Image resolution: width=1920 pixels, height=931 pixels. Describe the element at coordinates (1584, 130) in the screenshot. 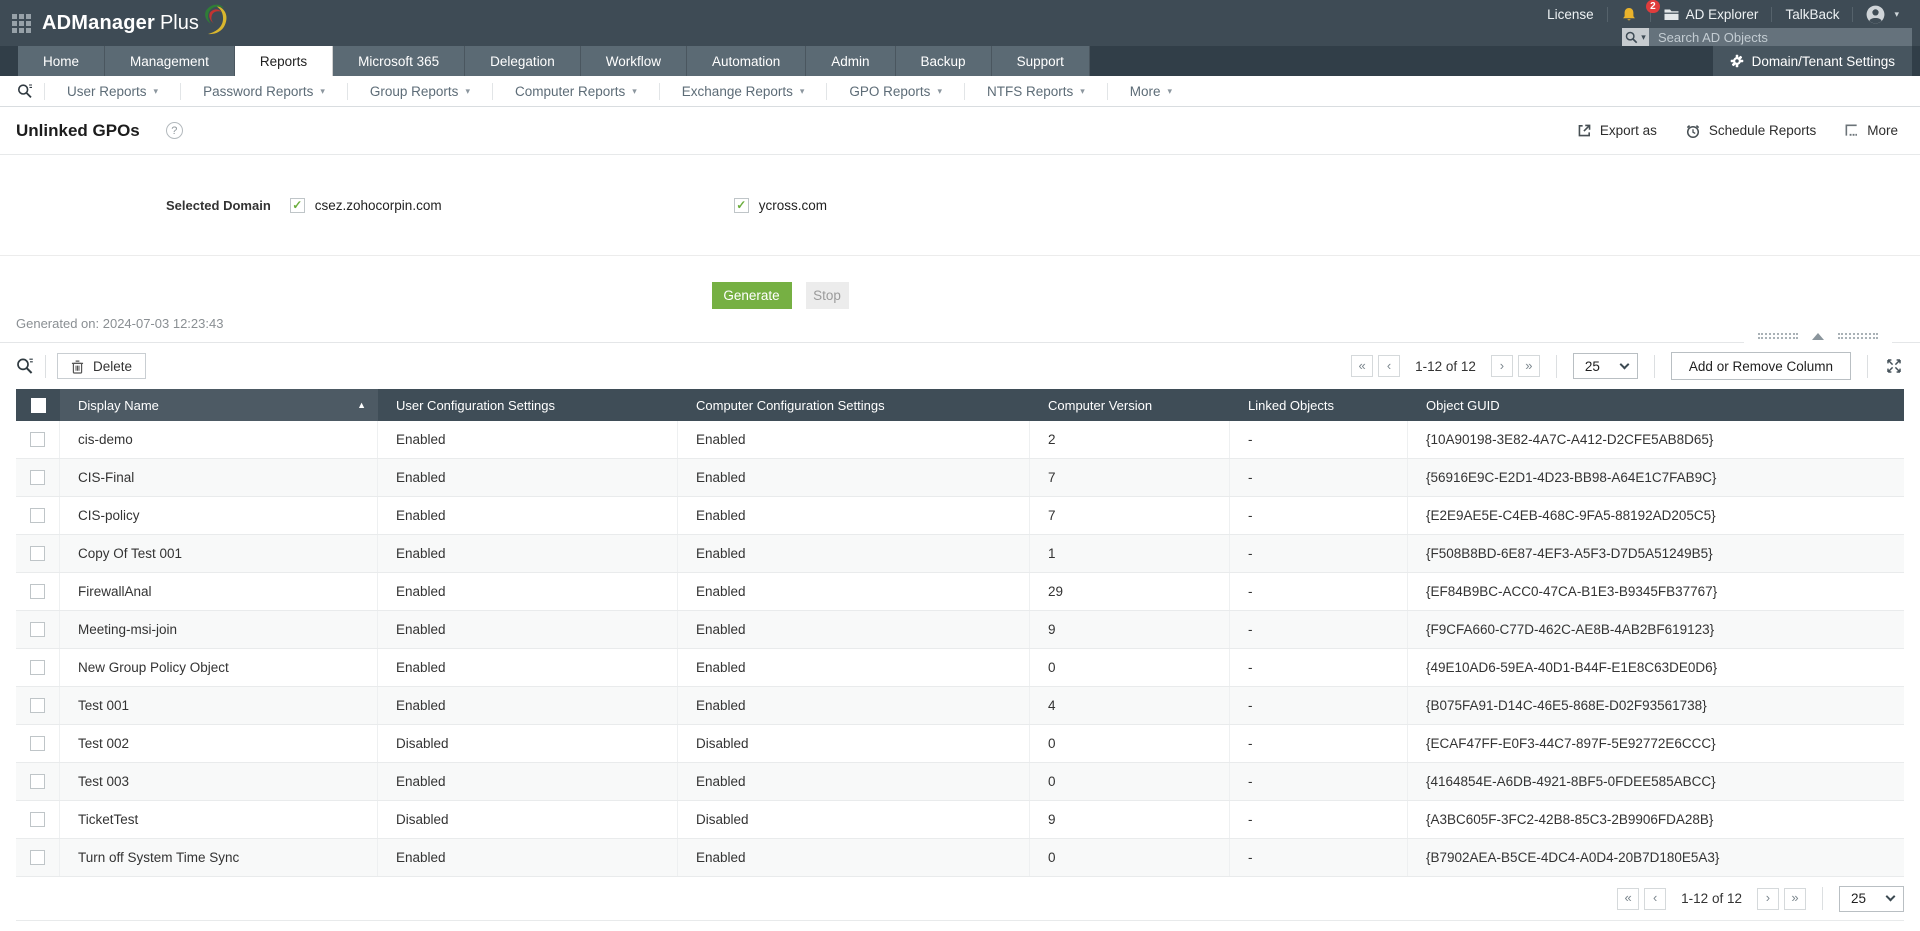

I see `export-icon` at that location.